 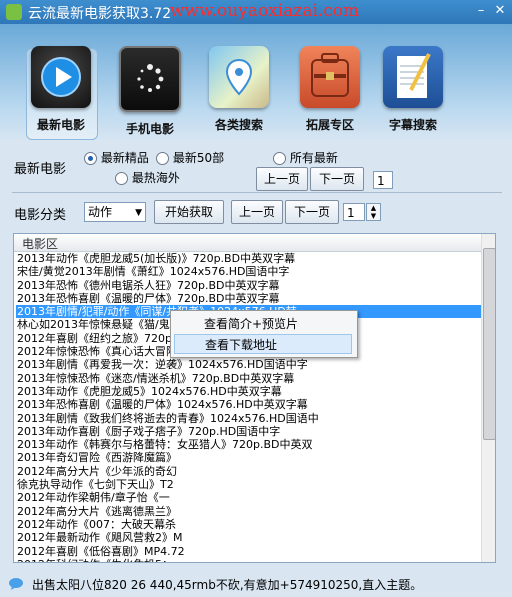 I want to click on category-select-value: 动作, so click(x=100, y=212).